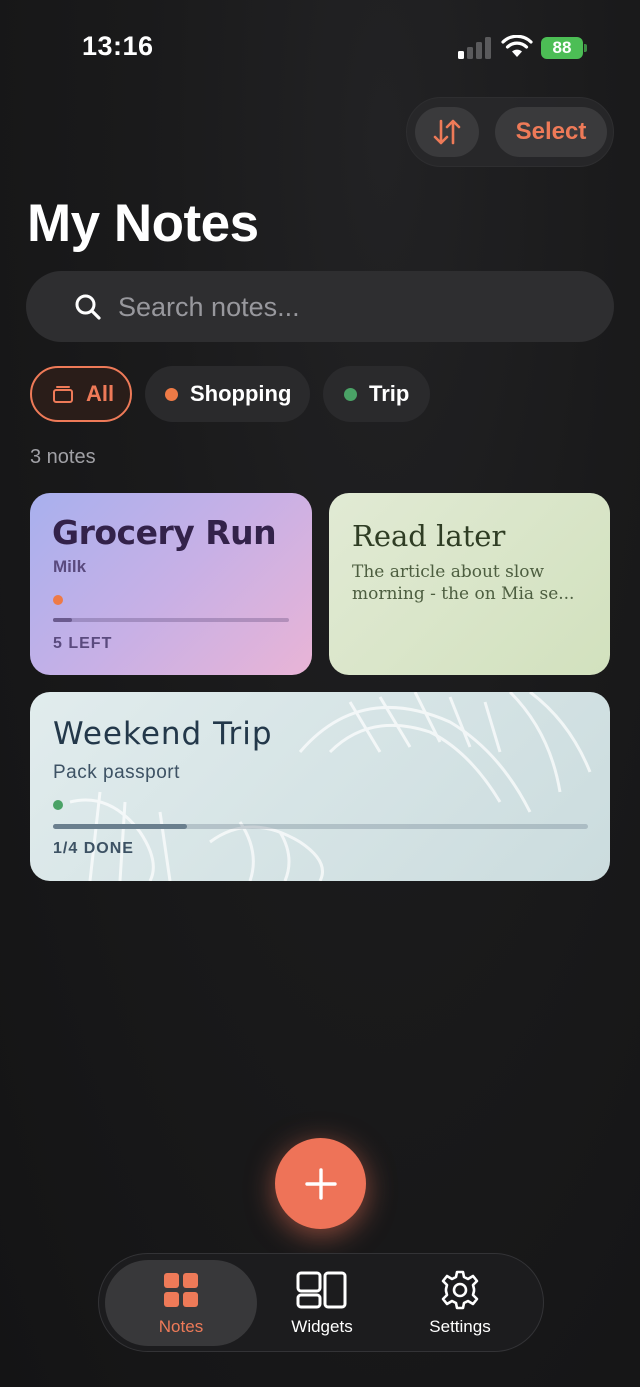 Image resolution: width=640 pixels, height=1387 pixels. I want to click on battery-icon: 88, so click(564, 48).